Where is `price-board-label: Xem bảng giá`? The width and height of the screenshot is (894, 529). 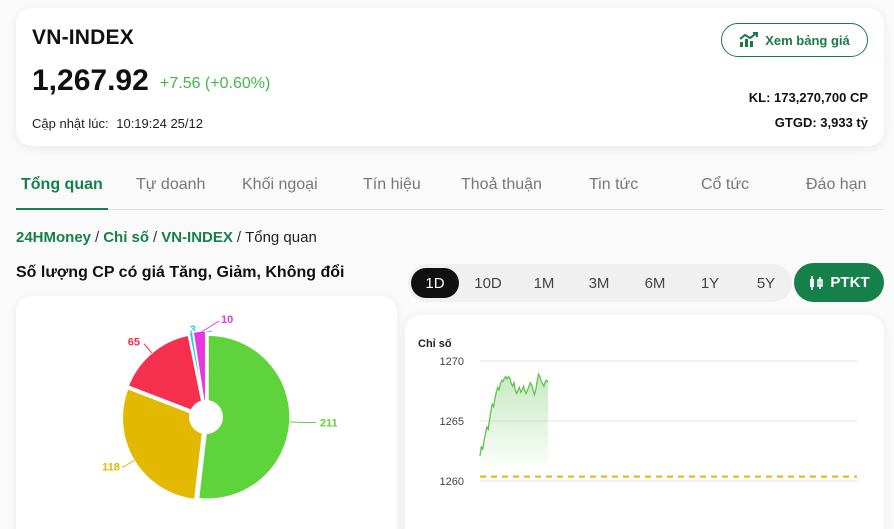
price-board-label: Xem bảng giá is located at coordinates (807, 40).